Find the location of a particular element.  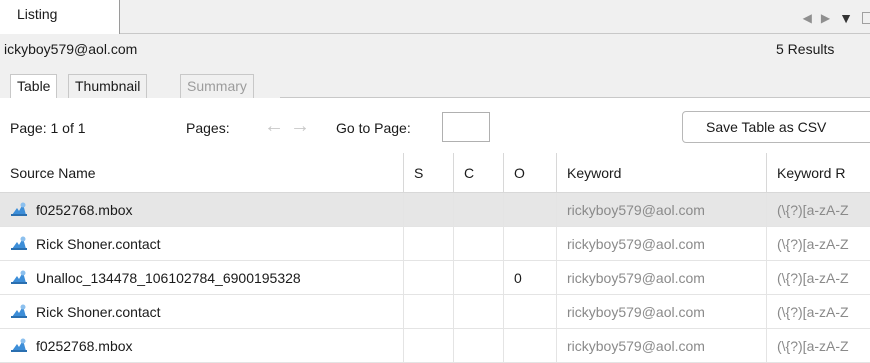

column-header-o: O is located at coordinates (530, 173).